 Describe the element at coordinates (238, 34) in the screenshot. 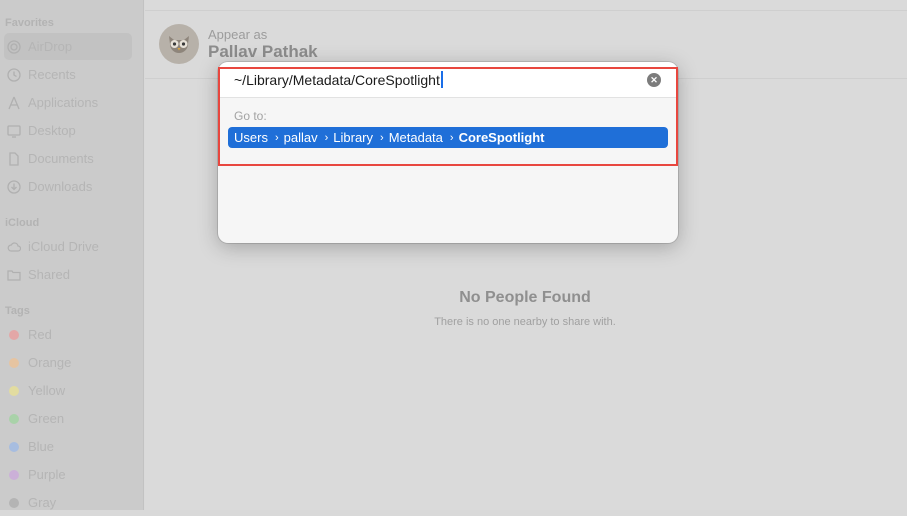

I see `appear-as-label: Appear as` at that location.